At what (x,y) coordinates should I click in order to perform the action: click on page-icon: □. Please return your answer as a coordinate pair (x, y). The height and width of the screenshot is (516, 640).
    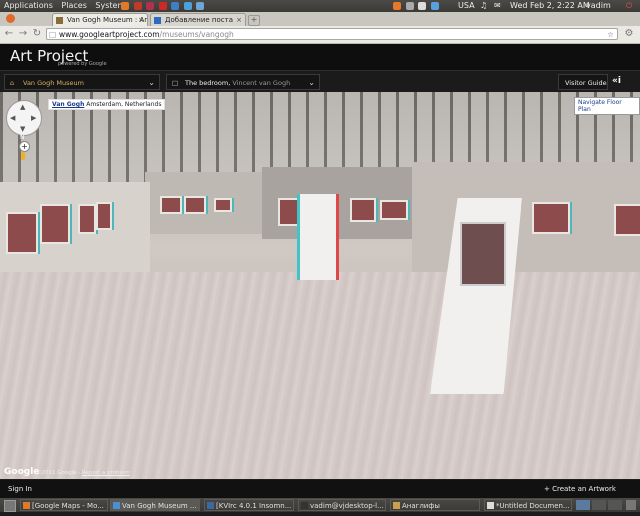
    Looking at the image, I should click on (53, 34).